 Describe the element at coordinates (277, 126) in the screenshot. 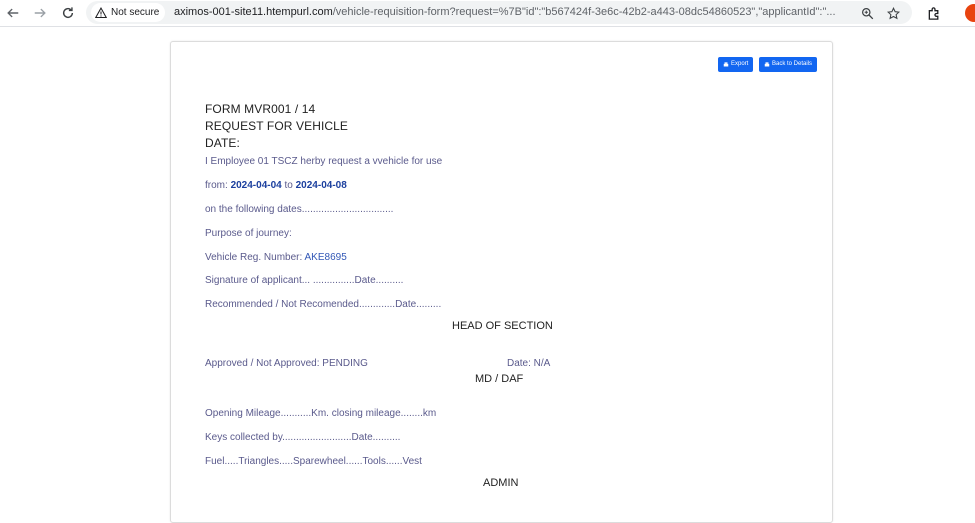

I see `form-title: REQUEST FOR VEHICLE` at that location.